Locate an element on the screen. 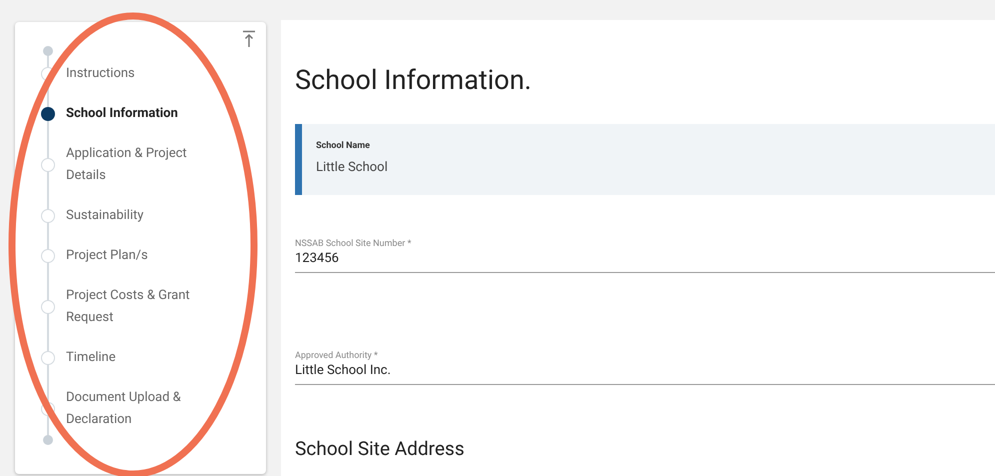 Image resolution: width=995 pixels, height=476 pixels. scroll-to-top-icon is located at coordinates (249, 39).